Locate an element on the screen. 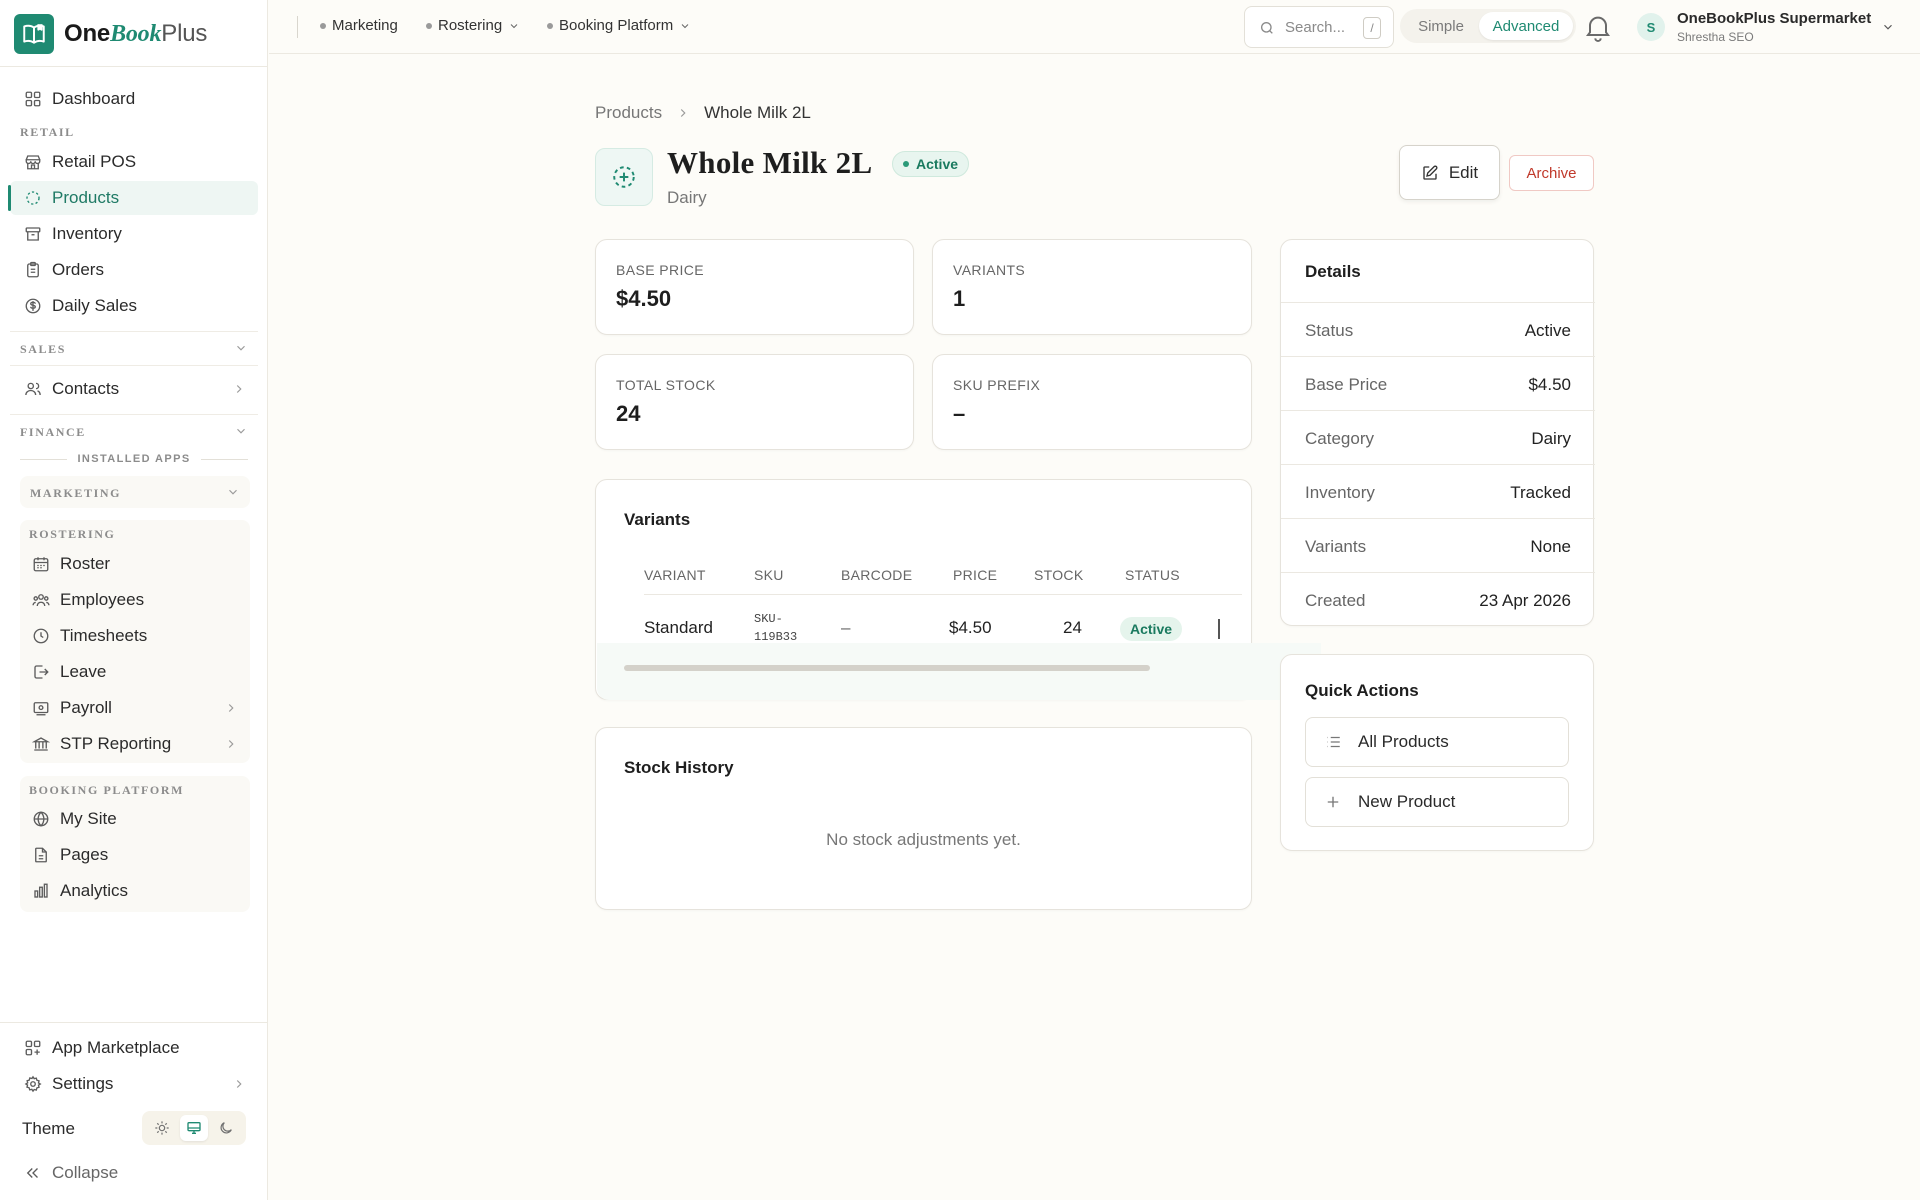  mode-advanced-button: Advanced is located at coordinates (1526, 26).